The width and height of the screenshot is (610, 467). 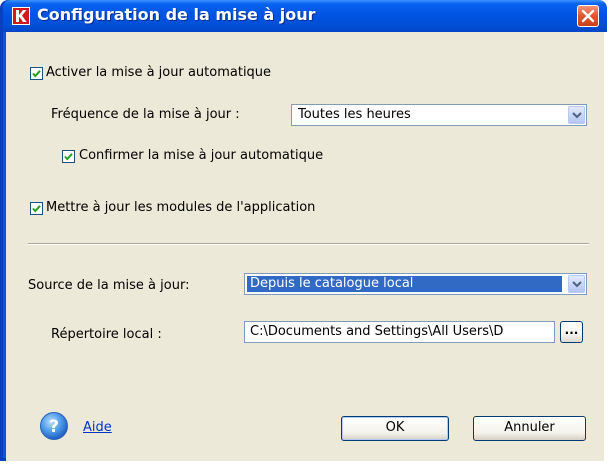 What do you see at coordinates (97, 427) in the screenshot?
I see `help-link: Aide` at bounding box center [97, 427].